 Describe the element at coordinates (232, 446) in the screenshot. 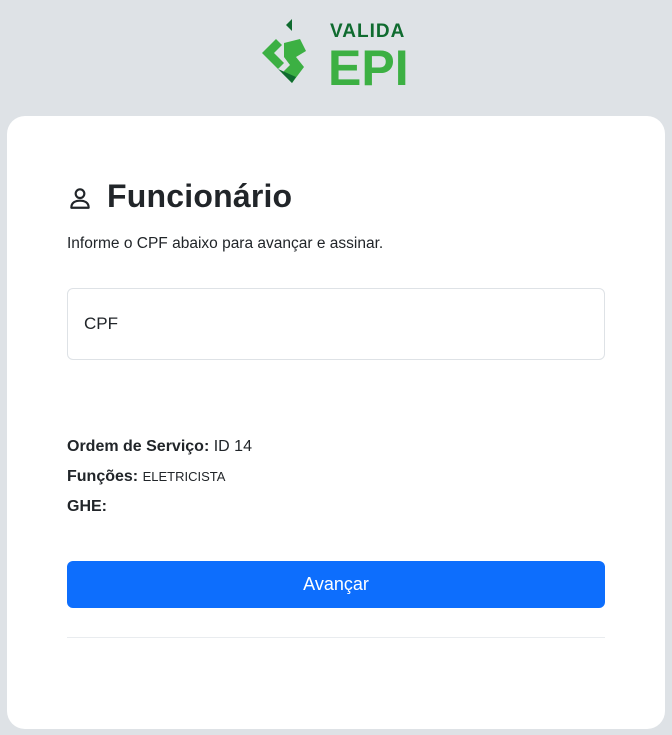

I see `service-order-value: ID 14` at that location.